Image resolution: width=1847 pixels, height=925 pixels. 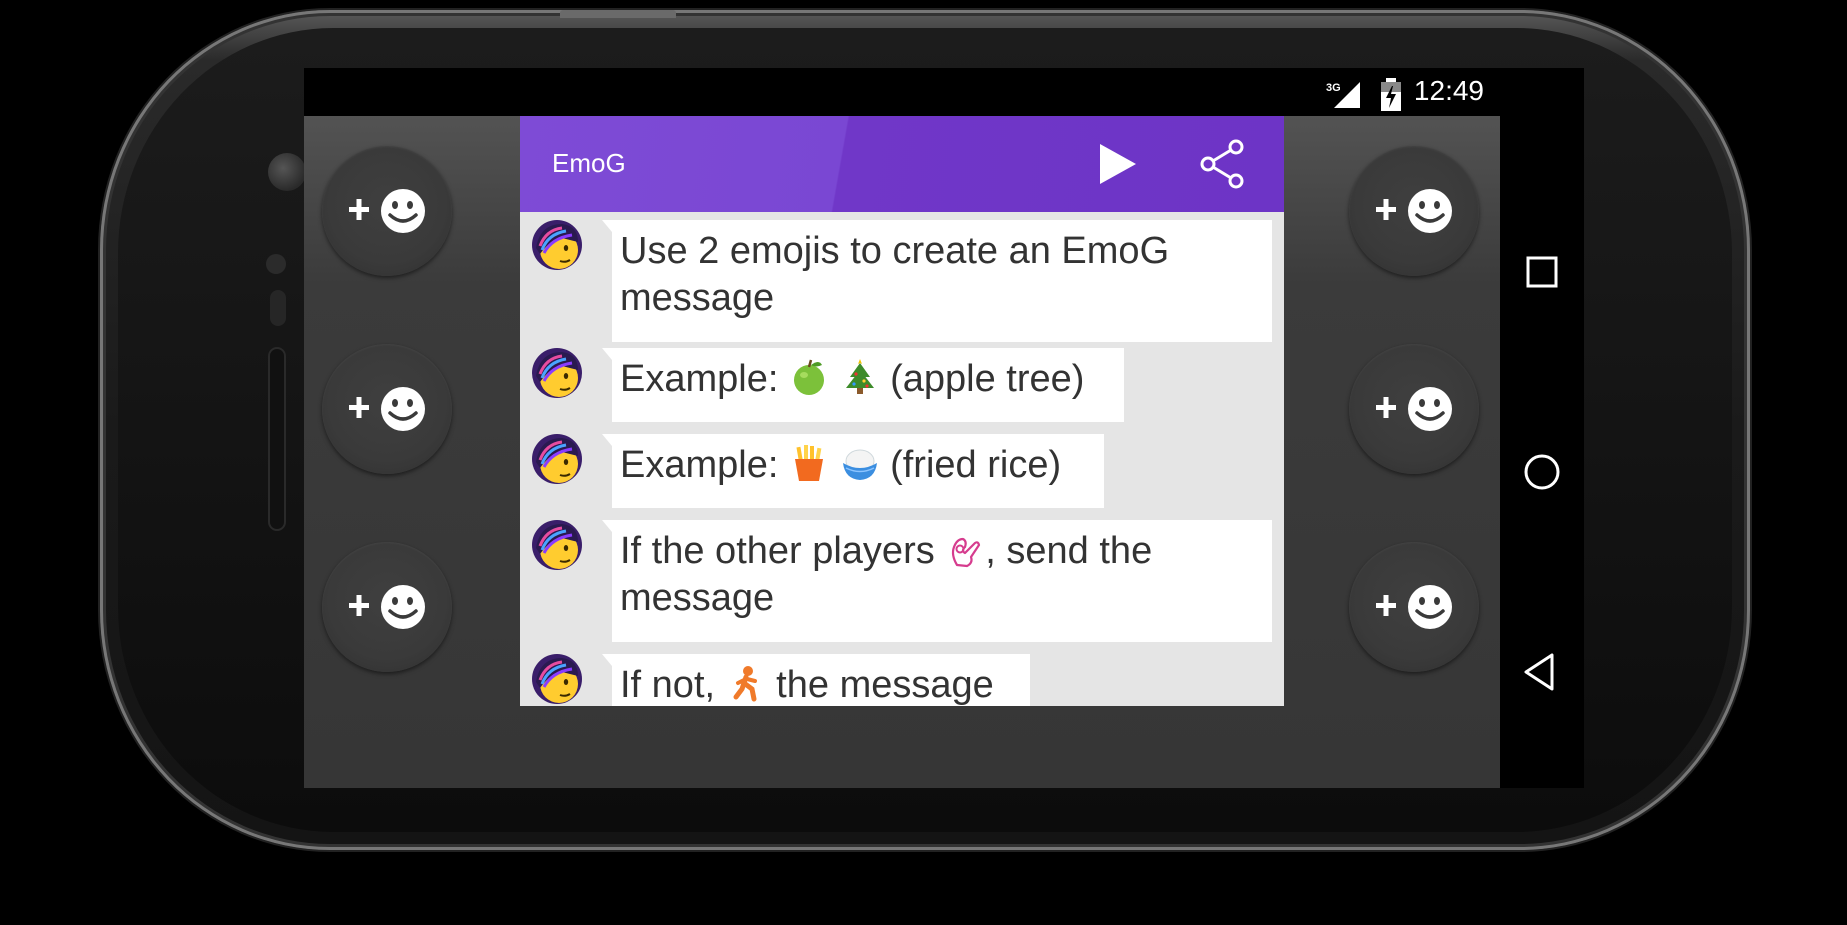 I want to click on proximity-sensor, so click(x=276, y=264).